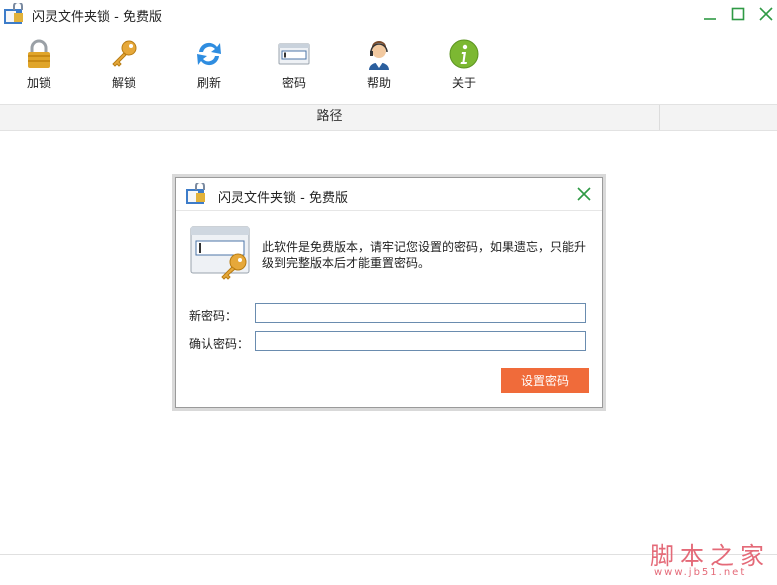 This screenshot has width=777, height=585. I want to click on maximize-icon, so click(738, 14).